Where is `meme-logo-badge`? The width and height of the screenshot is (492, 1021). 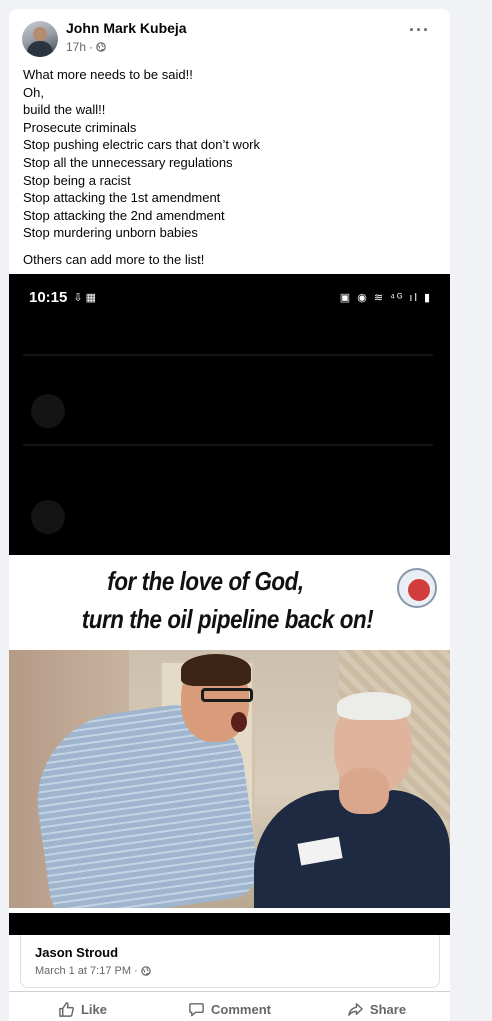
meme-logo-badge is located at coordinates (417, 588).